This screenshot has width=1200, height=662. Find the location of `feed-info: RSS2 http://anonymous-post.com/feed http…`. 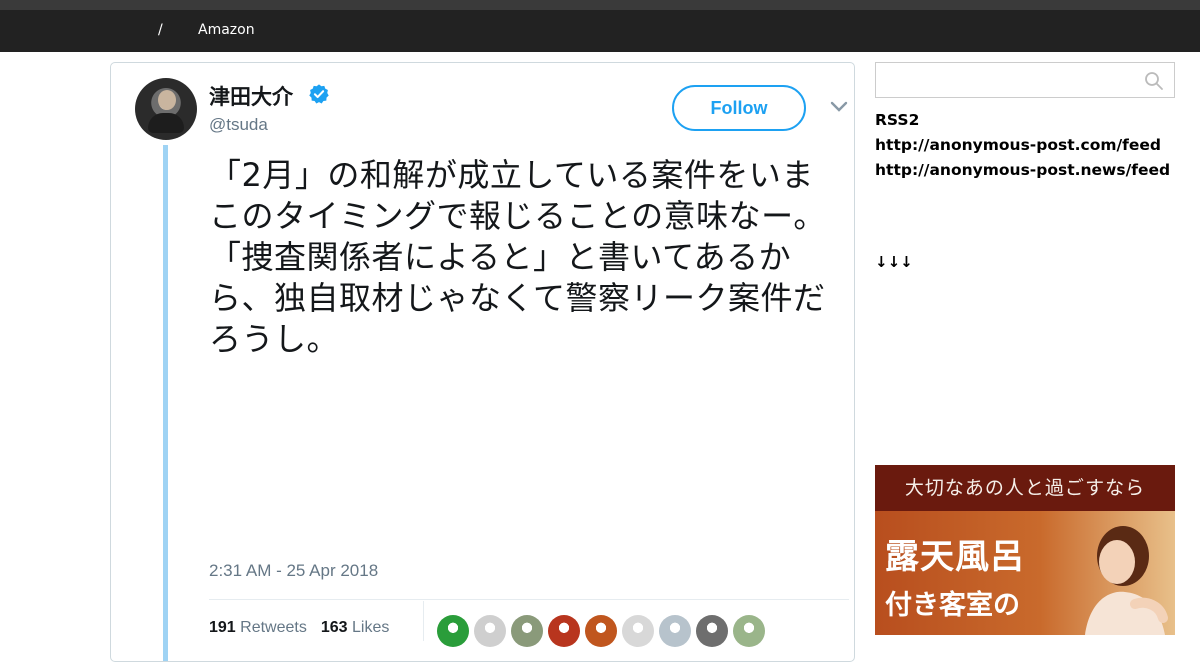

feed-info: RSS2 http://anonymous-post.com/feed http… is located at coordinates (1030, 145).